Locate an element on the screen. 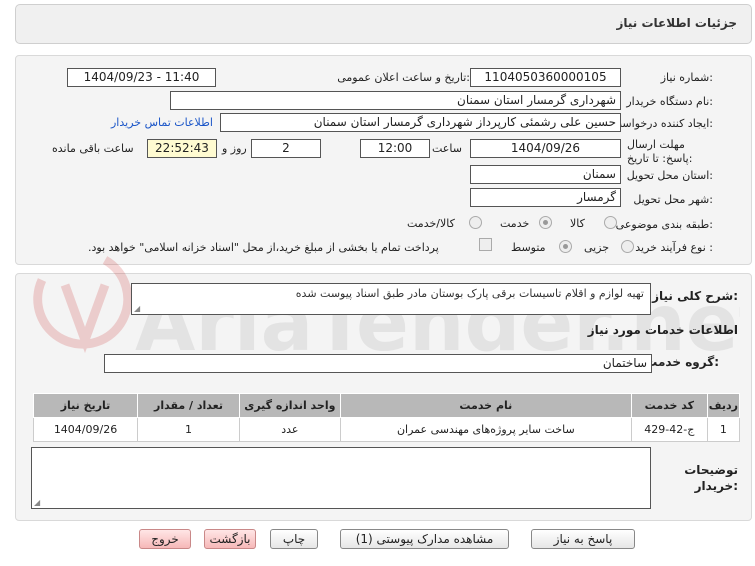 The height and width of the screenshot is (566, 755). view-attachments-button: مشاهده مدارک پیوستی (1) is located at coordinates (424, 539).